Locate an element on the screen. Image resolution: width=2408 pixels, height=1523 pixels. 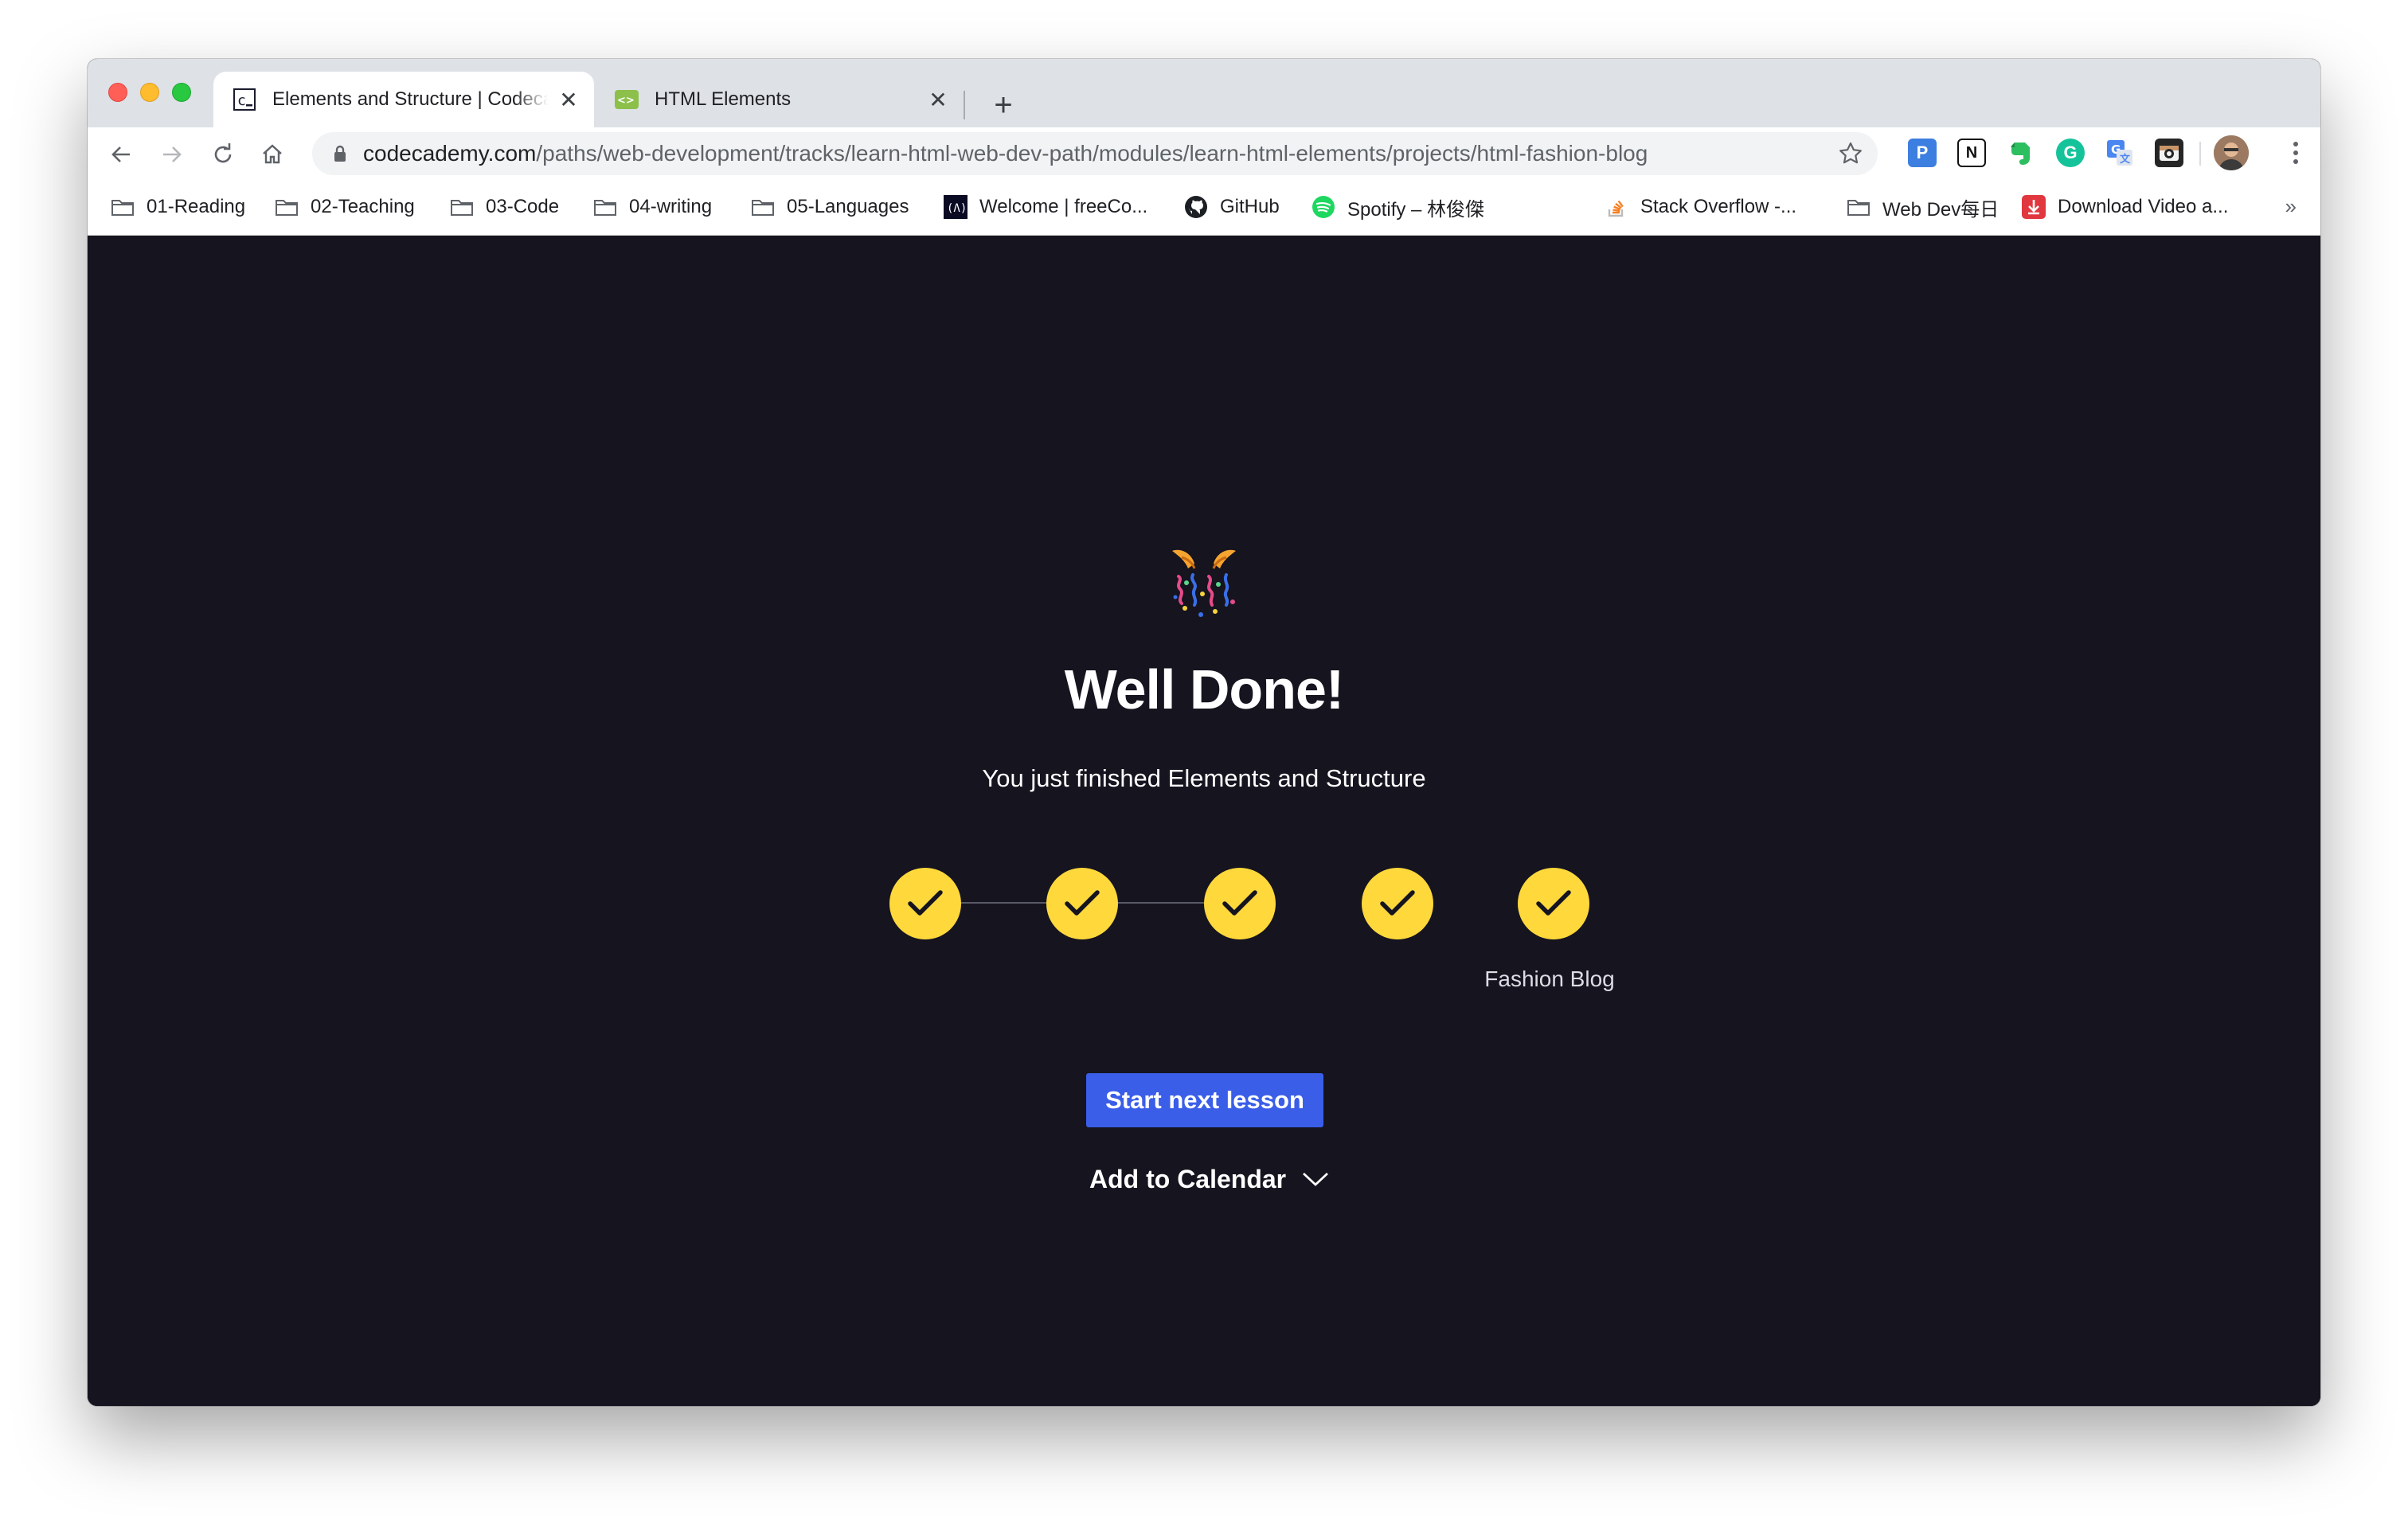
add-to-calendar-label: Add to Calendar is located at coordinates (1188, 1178).